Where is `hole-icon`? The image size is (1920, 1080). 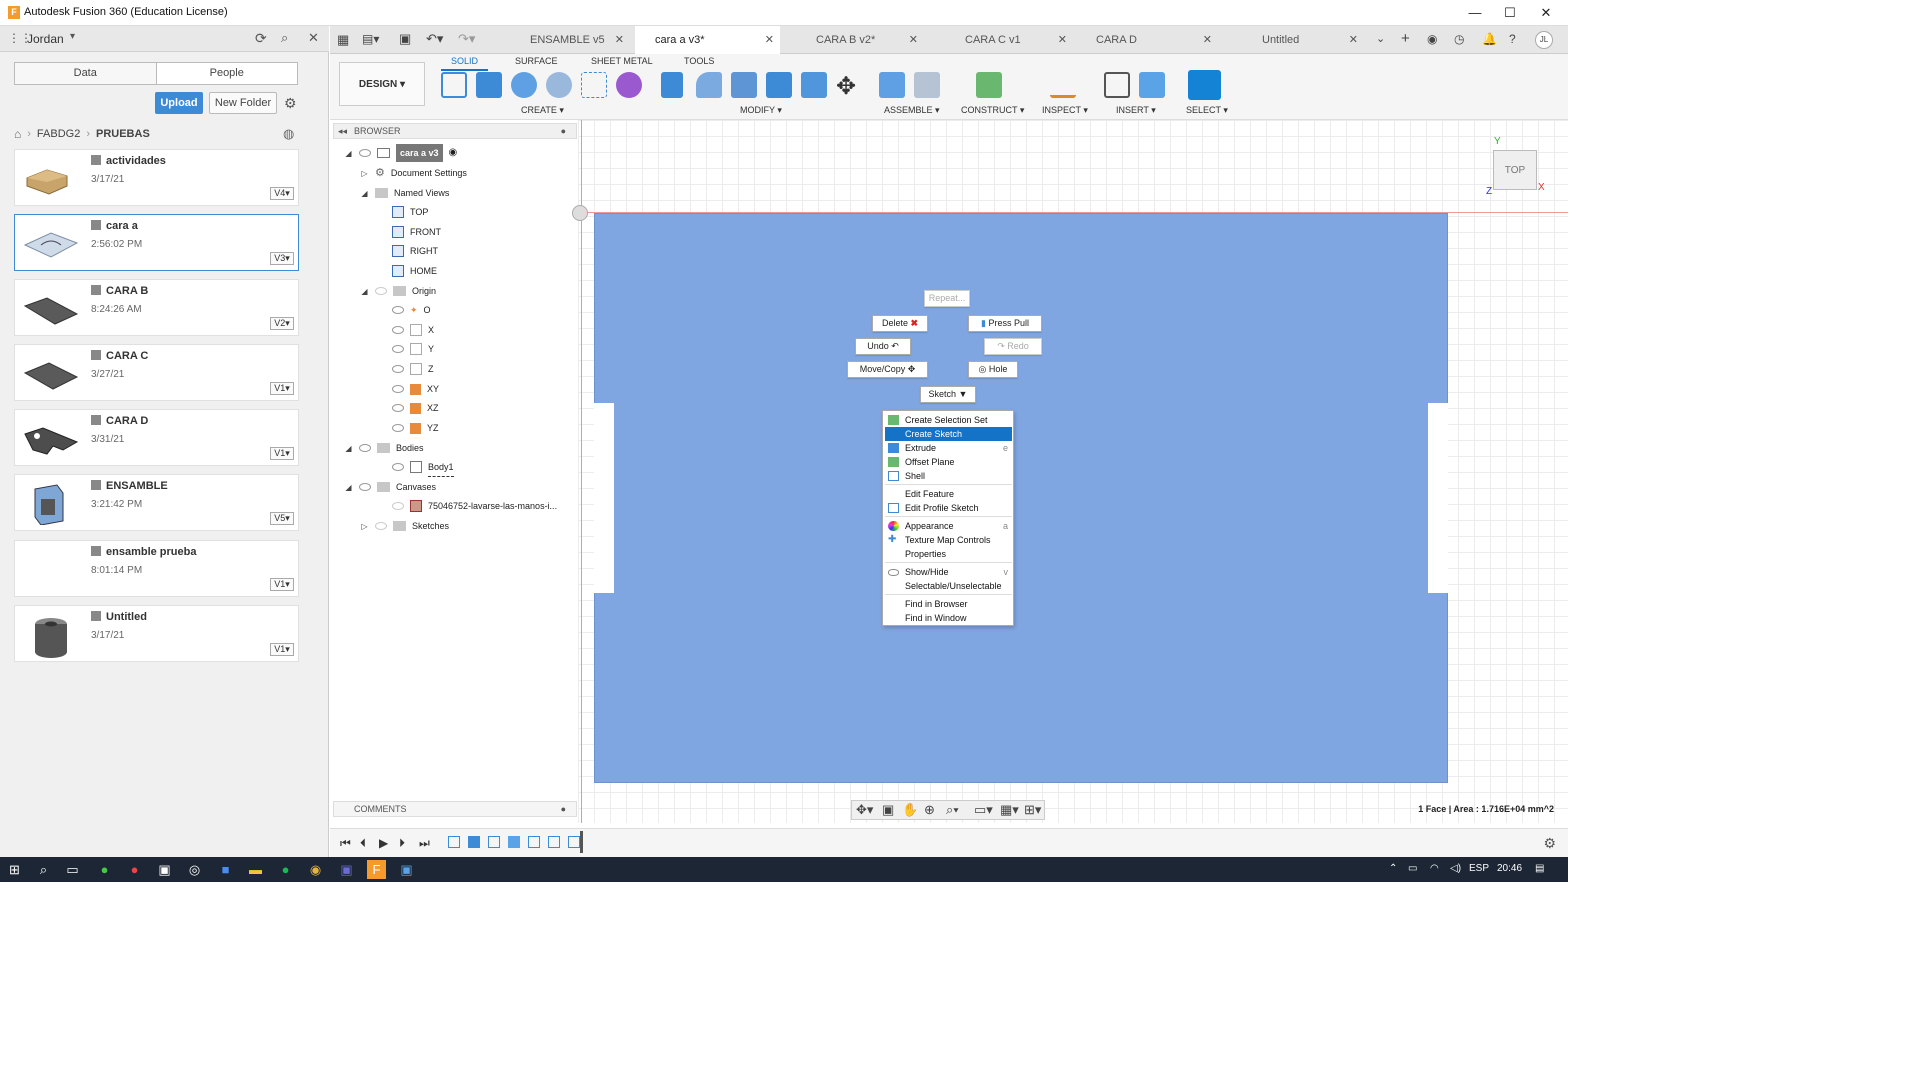
hole-icon is located at coordinates (559, 85).